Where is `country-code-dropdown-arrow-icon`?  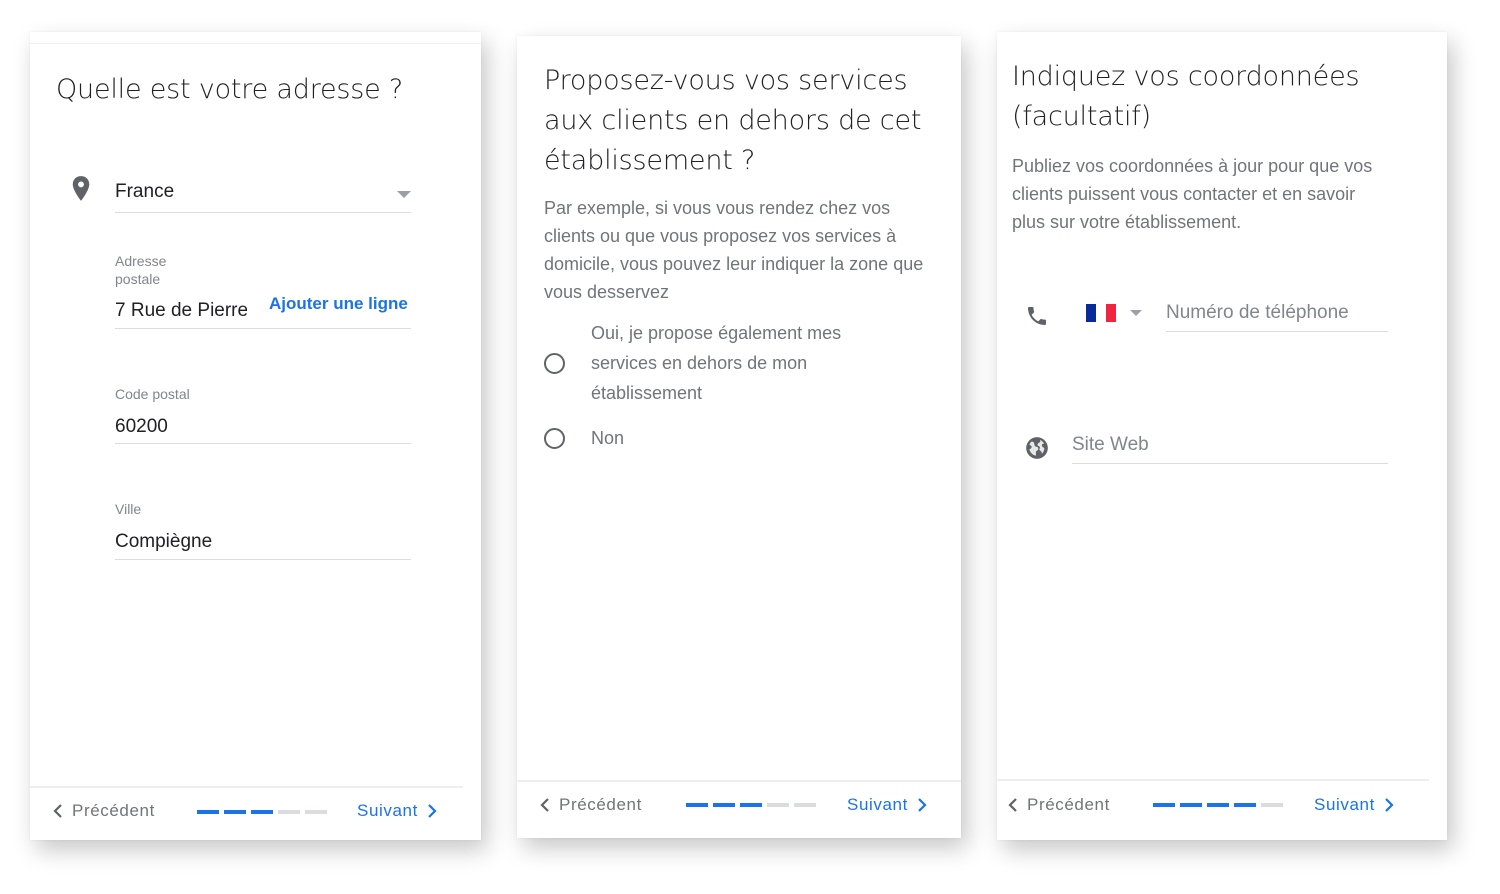 country-code-dropdown-arrow-icon is located at coordinates (1136, 313).